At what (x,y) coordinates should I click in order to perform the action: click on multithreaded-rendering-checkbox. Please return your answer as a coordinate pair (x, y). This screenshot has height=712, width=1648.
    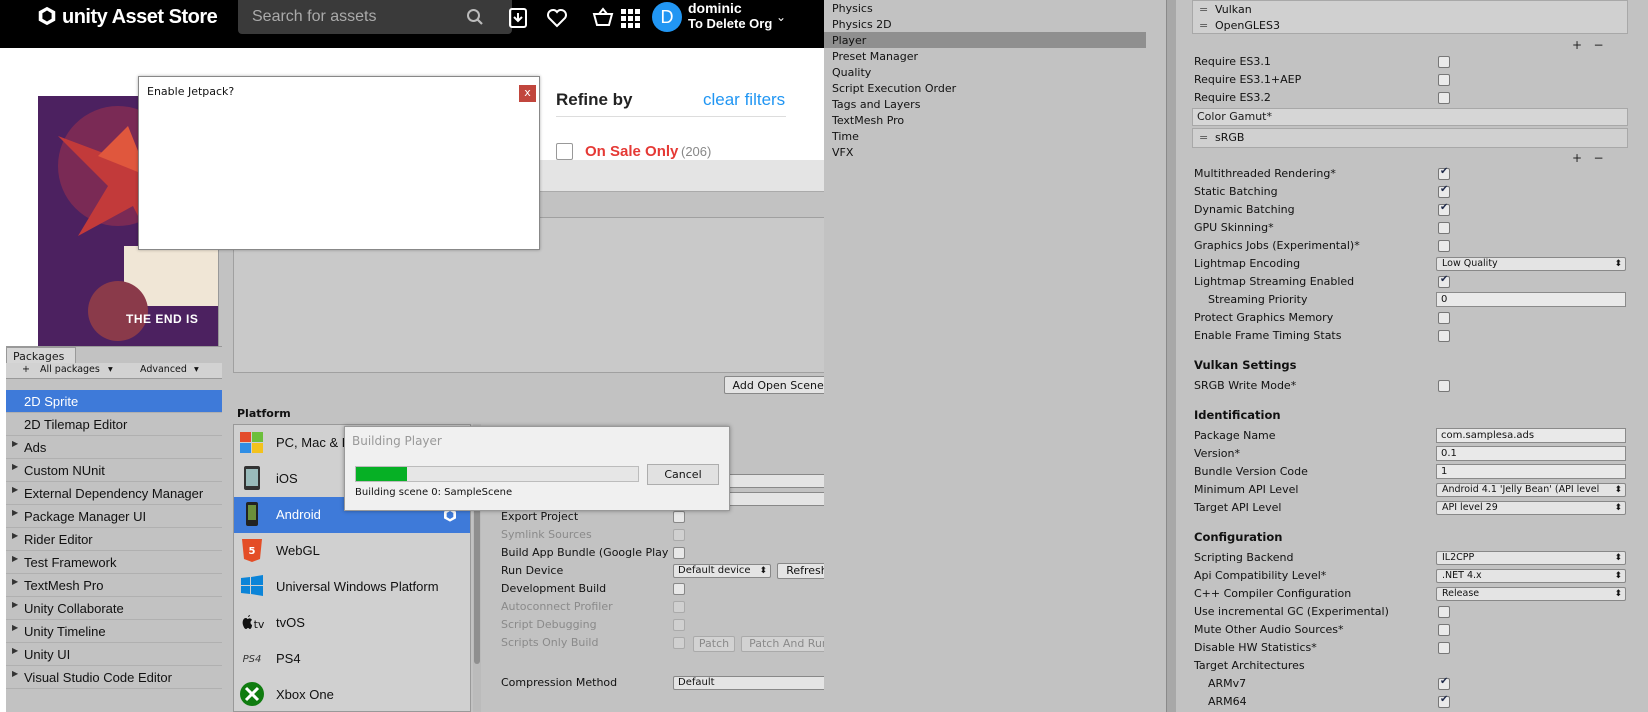
    Looking at the image, I should click on (1444, 173).